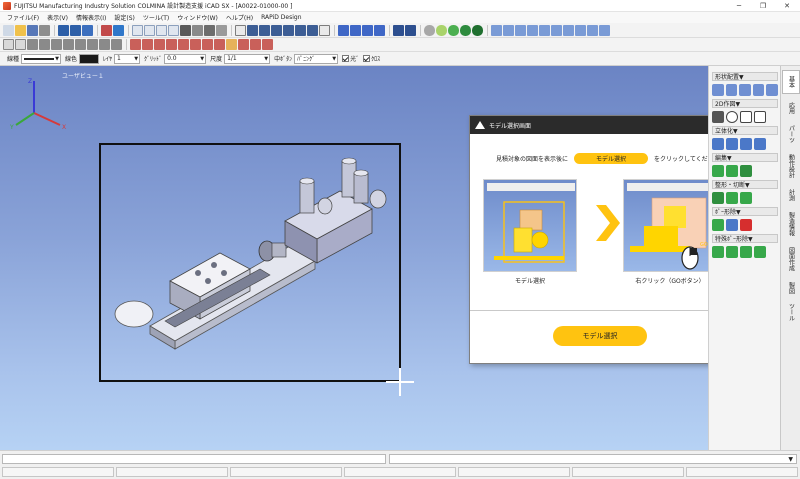 The width and height of the screenshot is (800, 479). Describe the element at coordinates (379, 30) in the screenshot. I see `hidden-line-icon` at that location.